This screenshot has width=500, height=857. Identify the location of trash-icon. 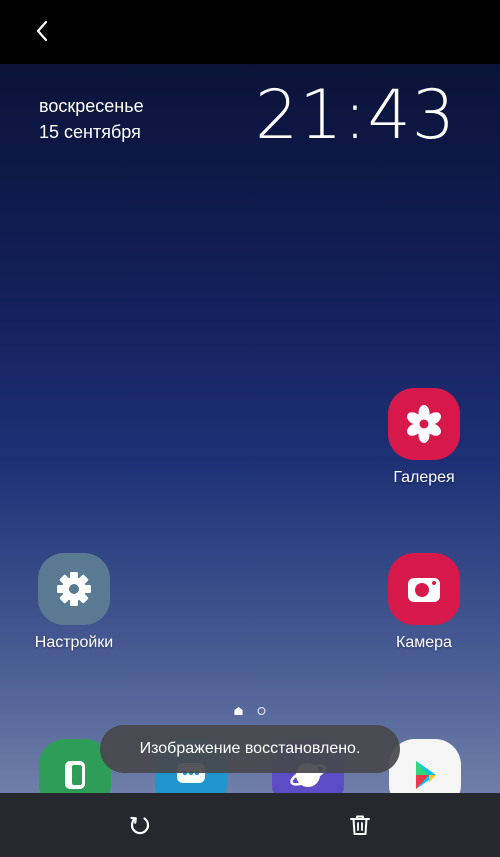
(360, 825).